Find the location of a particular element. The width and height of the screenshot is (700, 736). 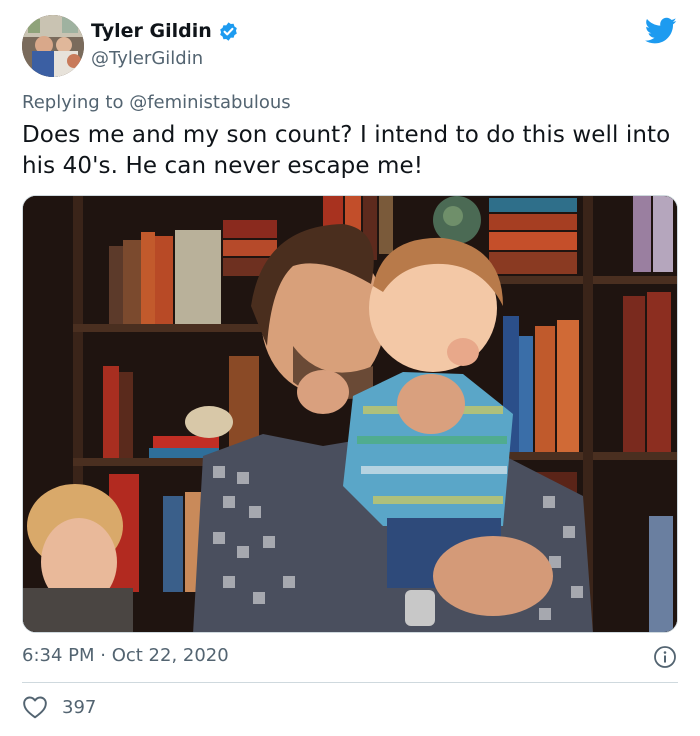

display-name: Tyler Gildin is located at coordinates (151, 31).